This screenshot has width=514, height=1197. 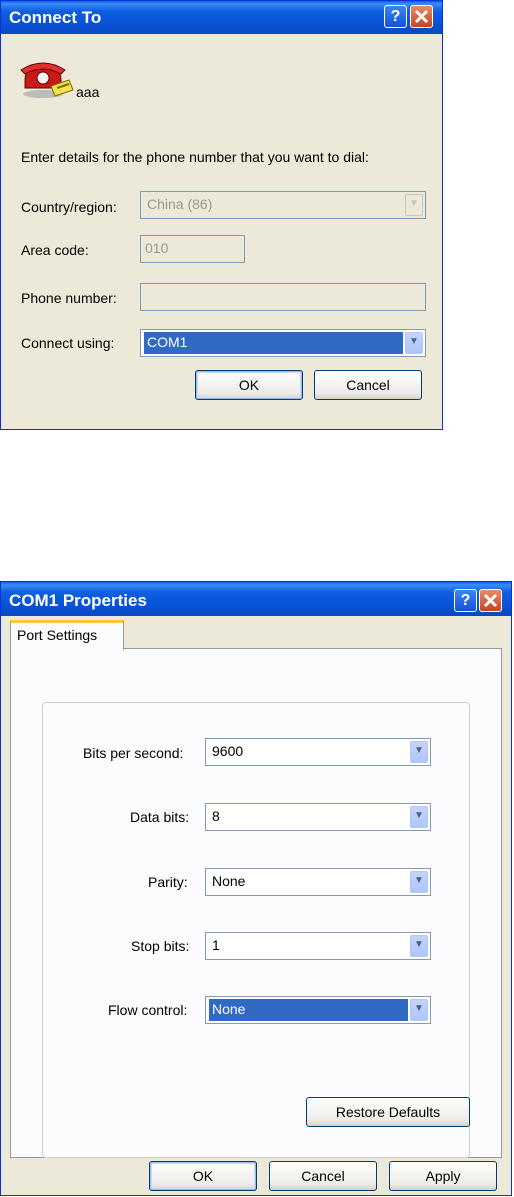 I want to click on stop-bits-label: Stop bits:, so click(x=160, y=946).